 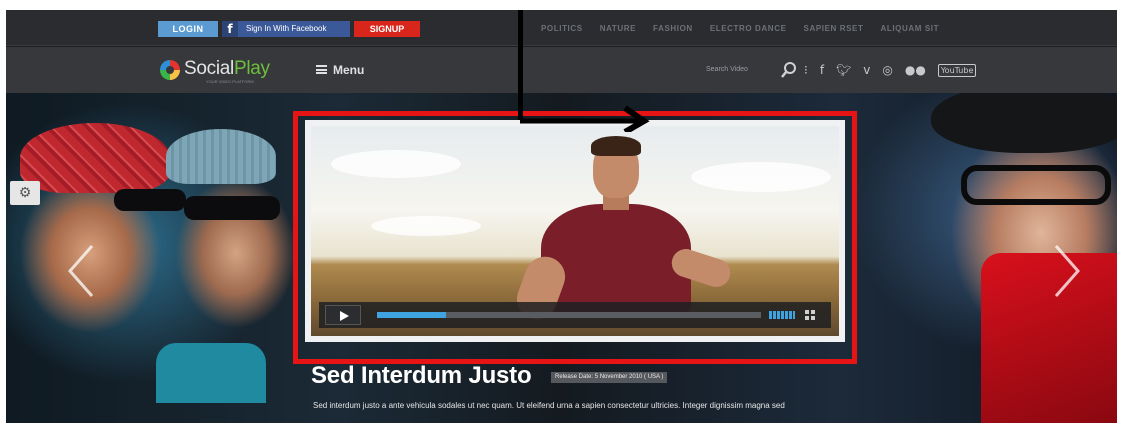 What do you see at coordinates (843, 70) in the screenshot?
I see `twitter-icon: 🐦︎` at bounding box center [843, 70].